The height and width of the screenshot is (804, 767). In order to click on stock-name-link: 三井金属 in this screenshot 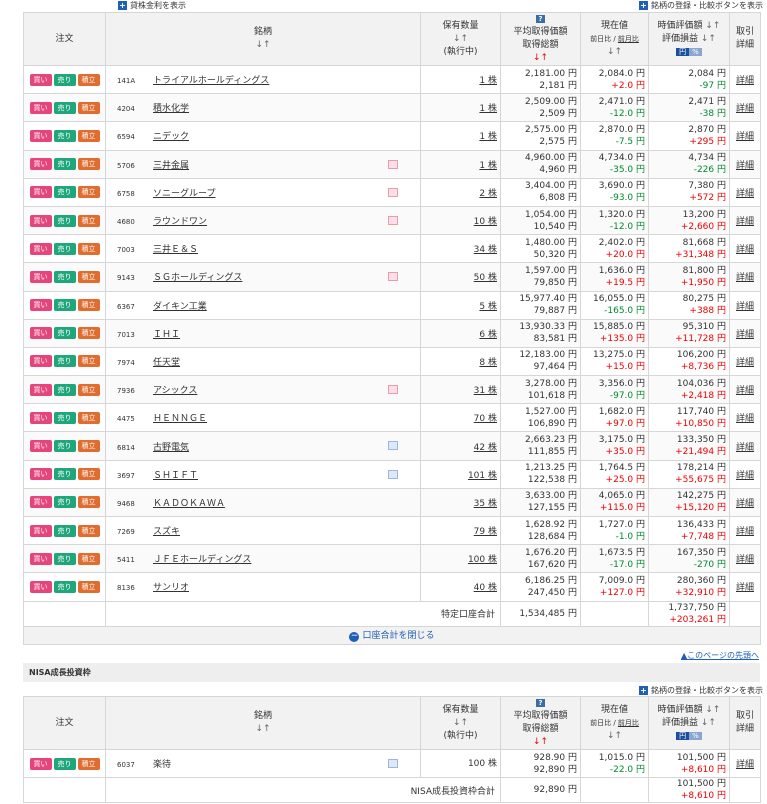, I will do `click(171, 166)`.